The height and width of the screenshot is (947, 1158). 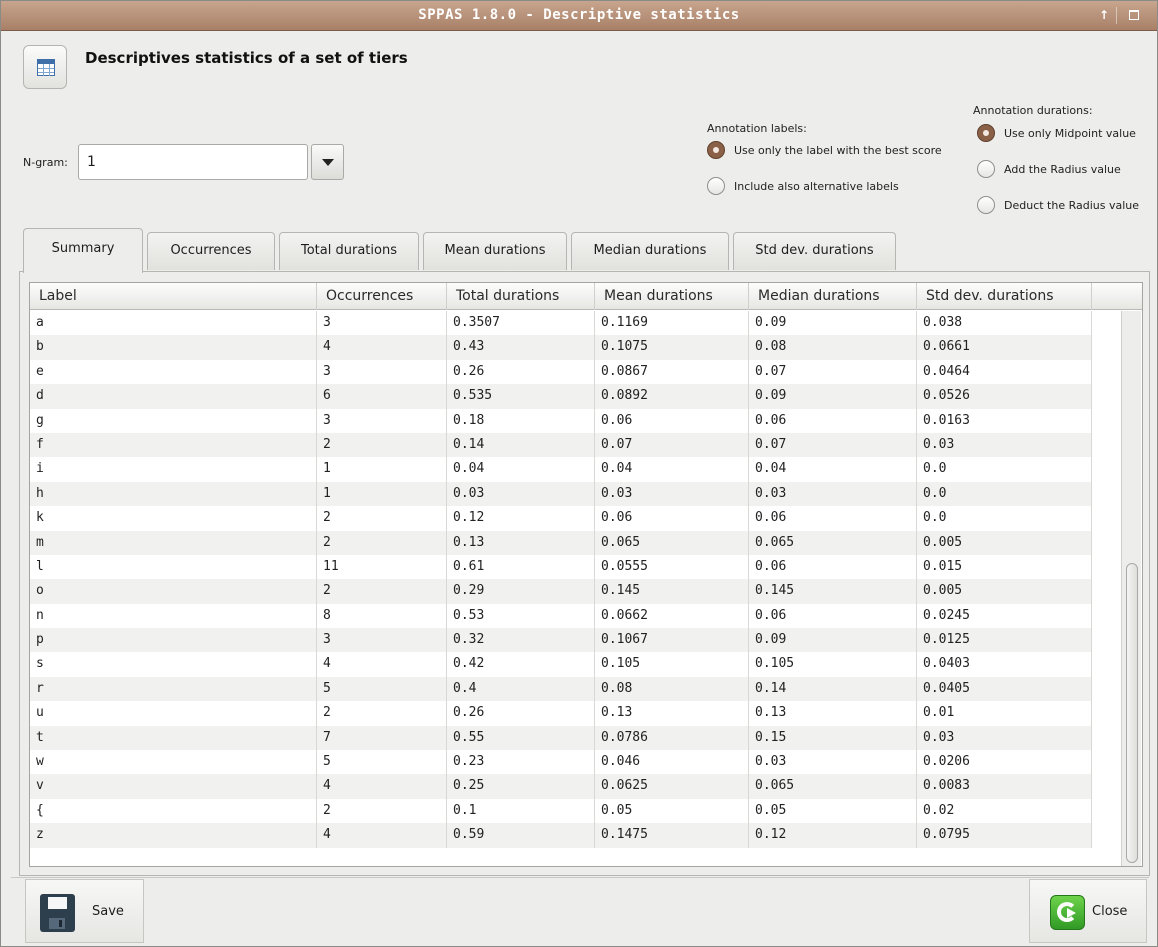 I want to click on cell-mean-durations: 0.08, so click(x=672, y=689).